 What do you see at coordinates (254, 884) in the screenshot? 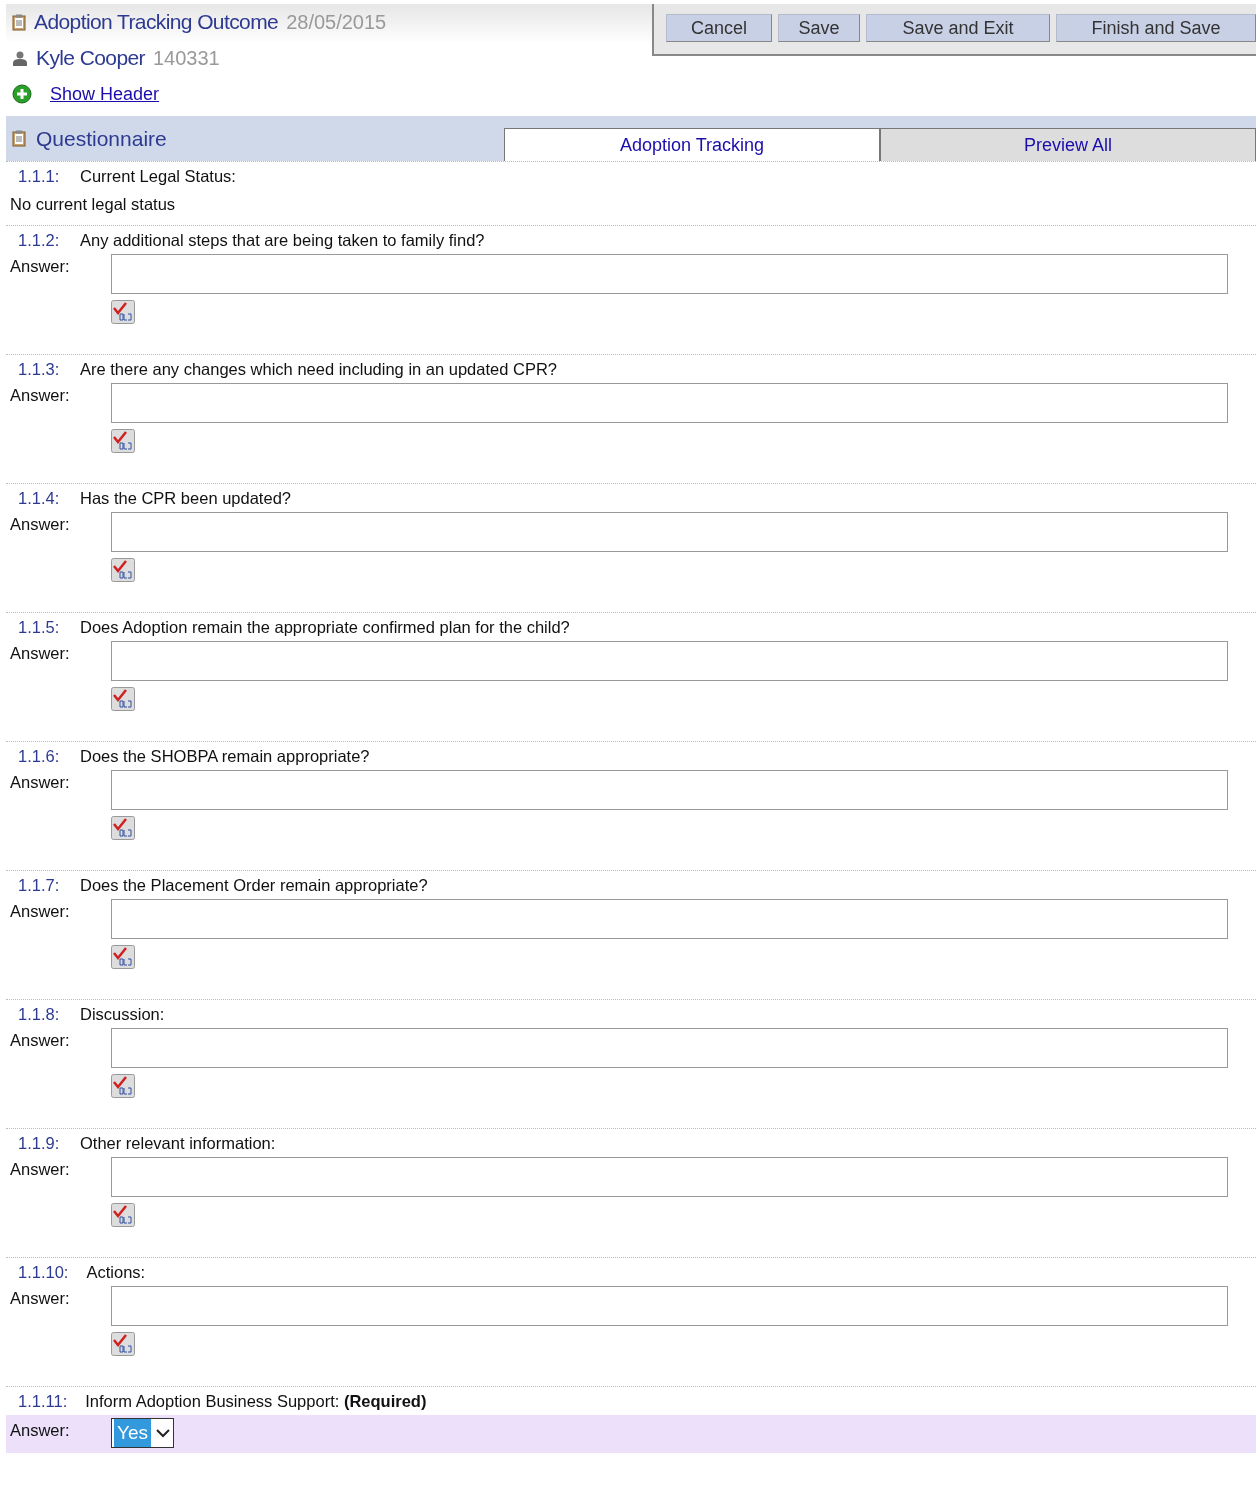
I see `question-text: Does the Placement Order remain appropriate?` at bounding box center [254, 884].